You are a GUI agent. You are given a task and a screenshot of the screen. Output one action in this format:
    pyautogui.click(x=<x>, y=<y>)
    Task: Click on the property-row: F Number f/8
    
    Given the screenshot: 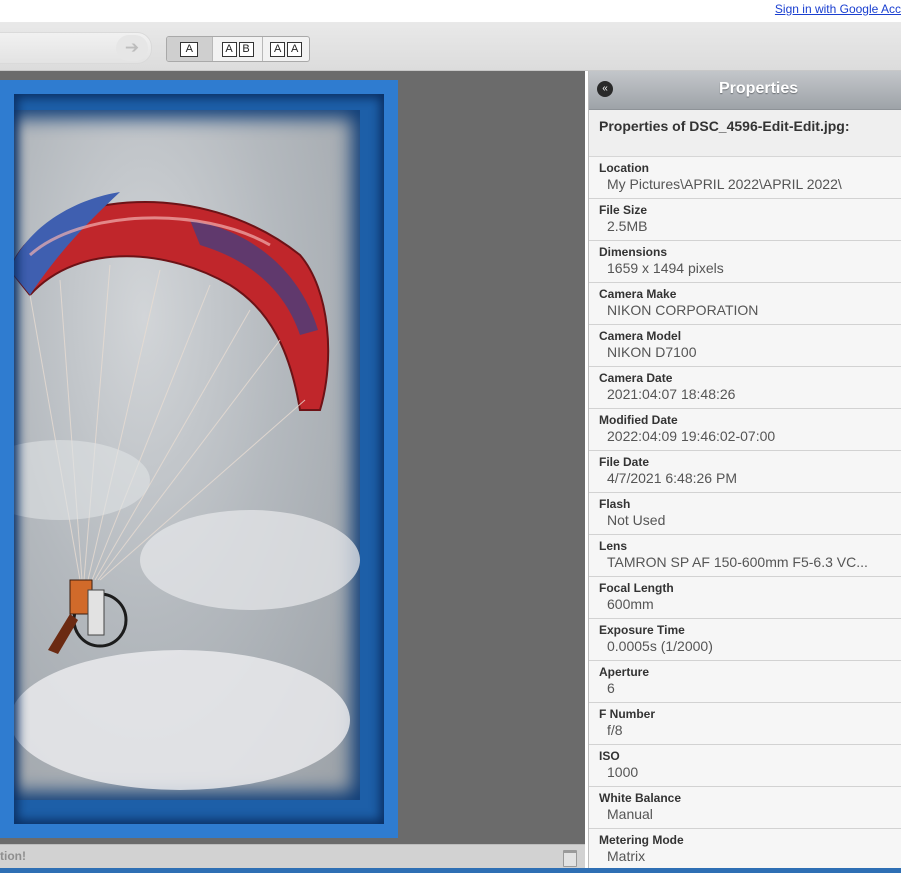 What is the action you would take?
    pyautogui.click(x=745, y=724)
    